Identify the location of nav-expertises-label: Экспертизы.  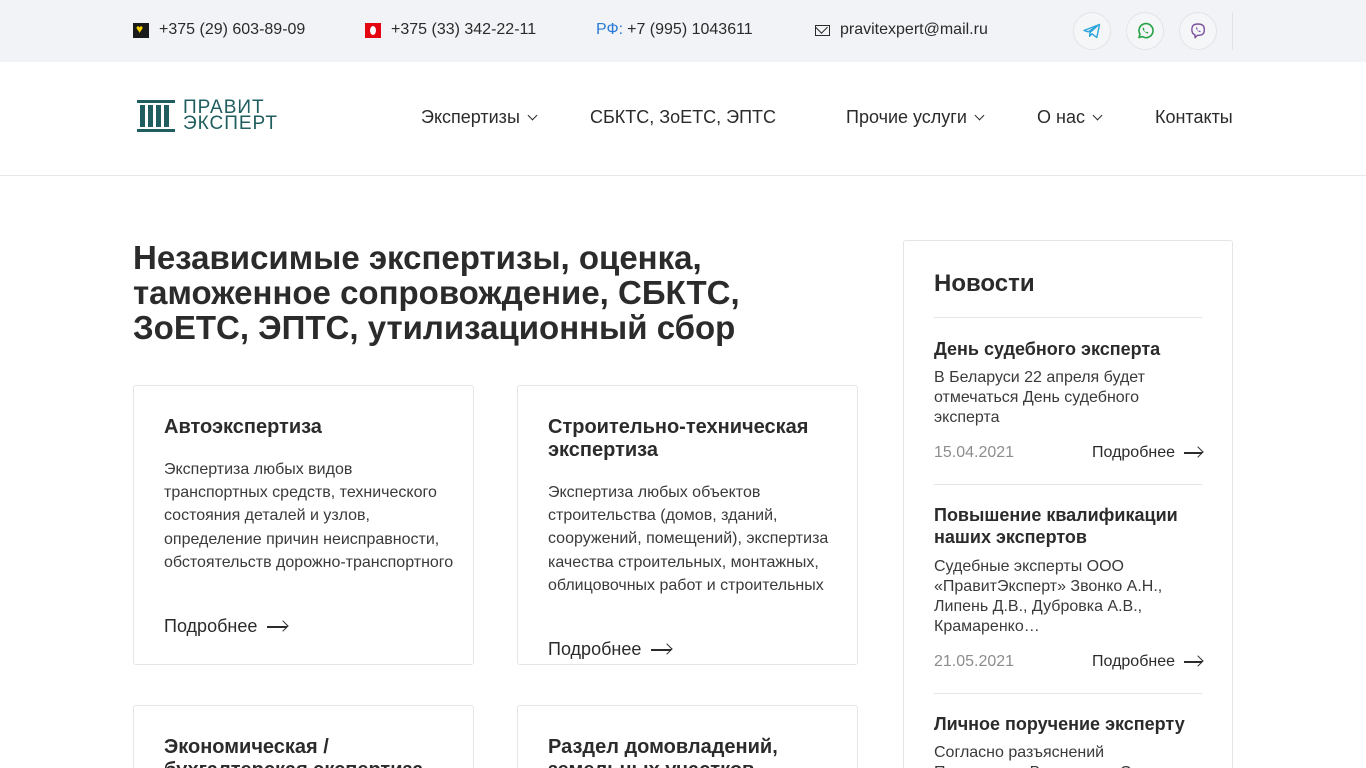
(470, 117).